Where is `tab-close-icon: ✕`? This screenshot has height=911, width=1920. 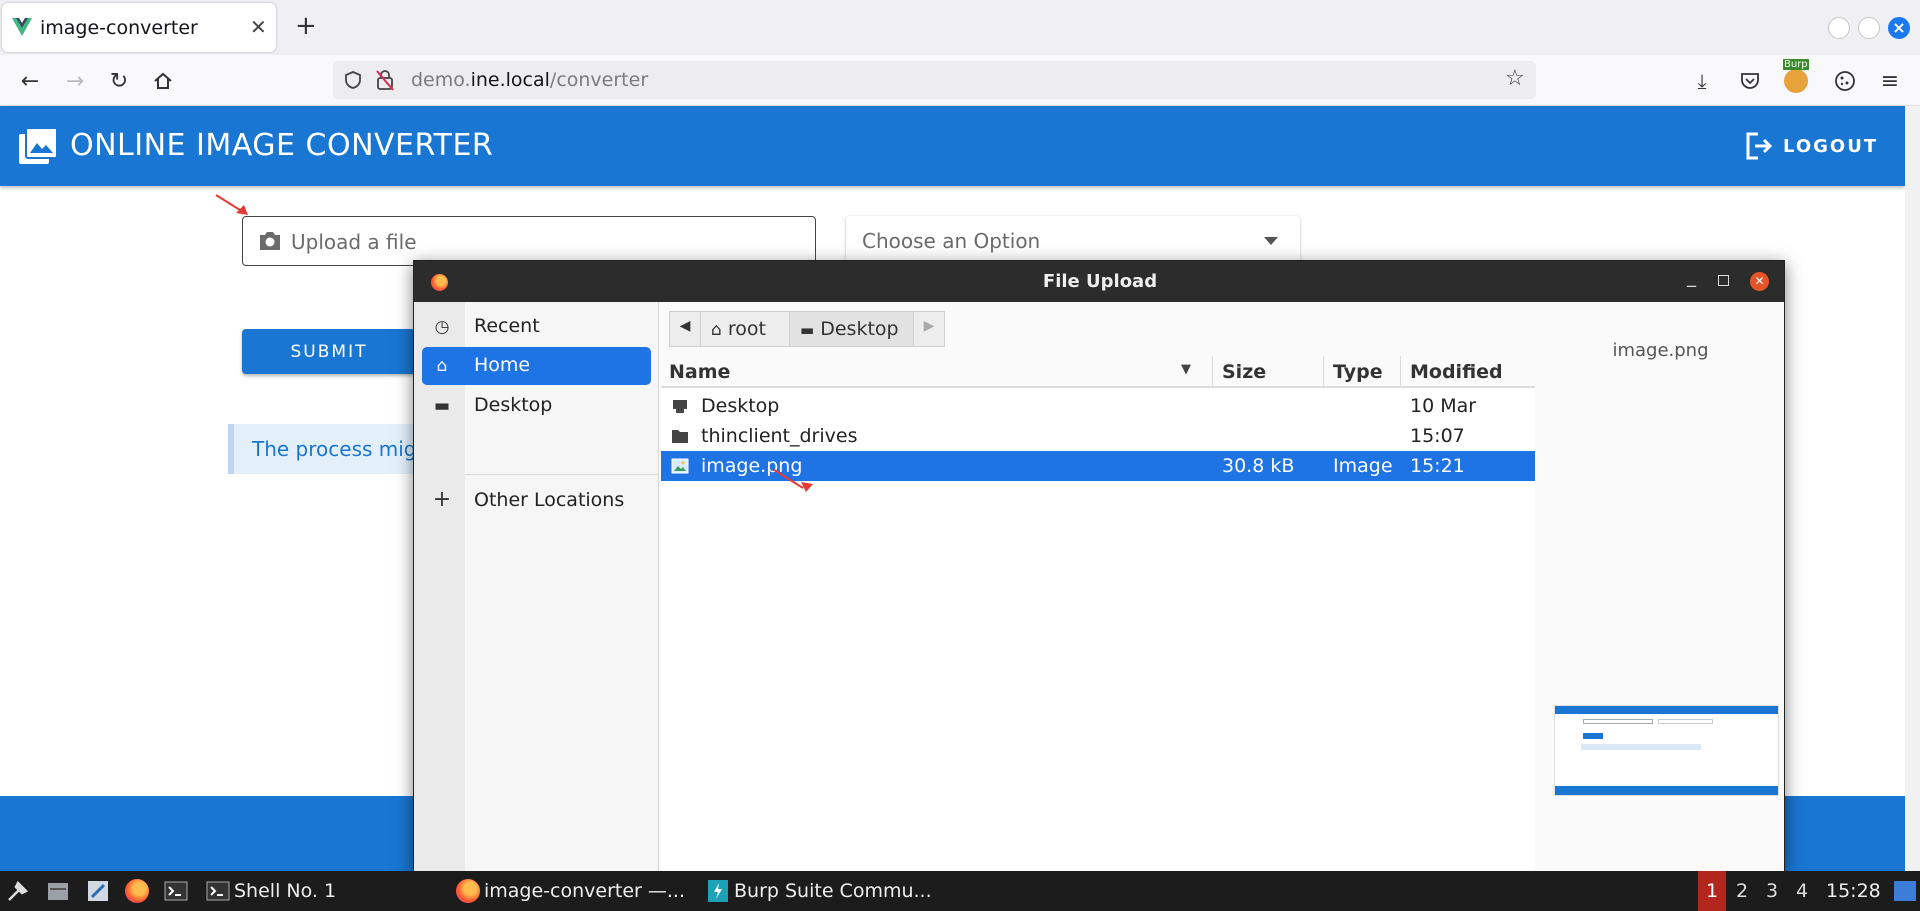
tab-close-icon: ✕ is located at coordinates (258, 27).